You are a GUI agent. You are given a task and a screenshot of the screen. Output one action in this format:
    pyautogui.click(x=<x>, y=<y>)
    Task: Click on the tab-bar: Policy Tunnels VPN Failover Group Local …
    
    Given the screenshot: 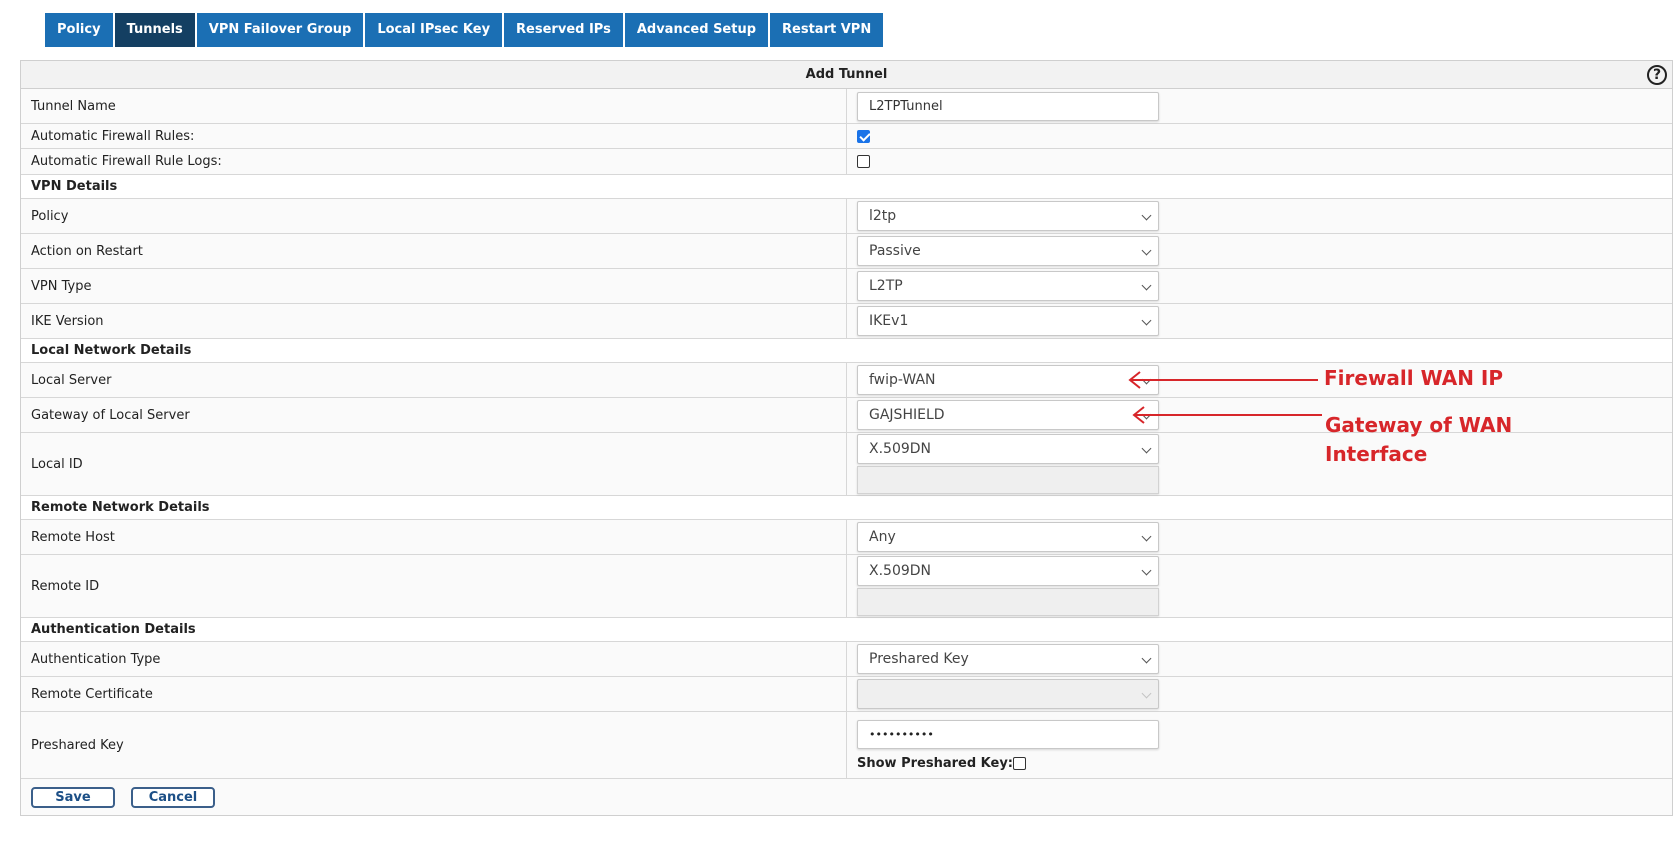 What is the action you would take?
    pyautogui.click(x=465, y=30)
    